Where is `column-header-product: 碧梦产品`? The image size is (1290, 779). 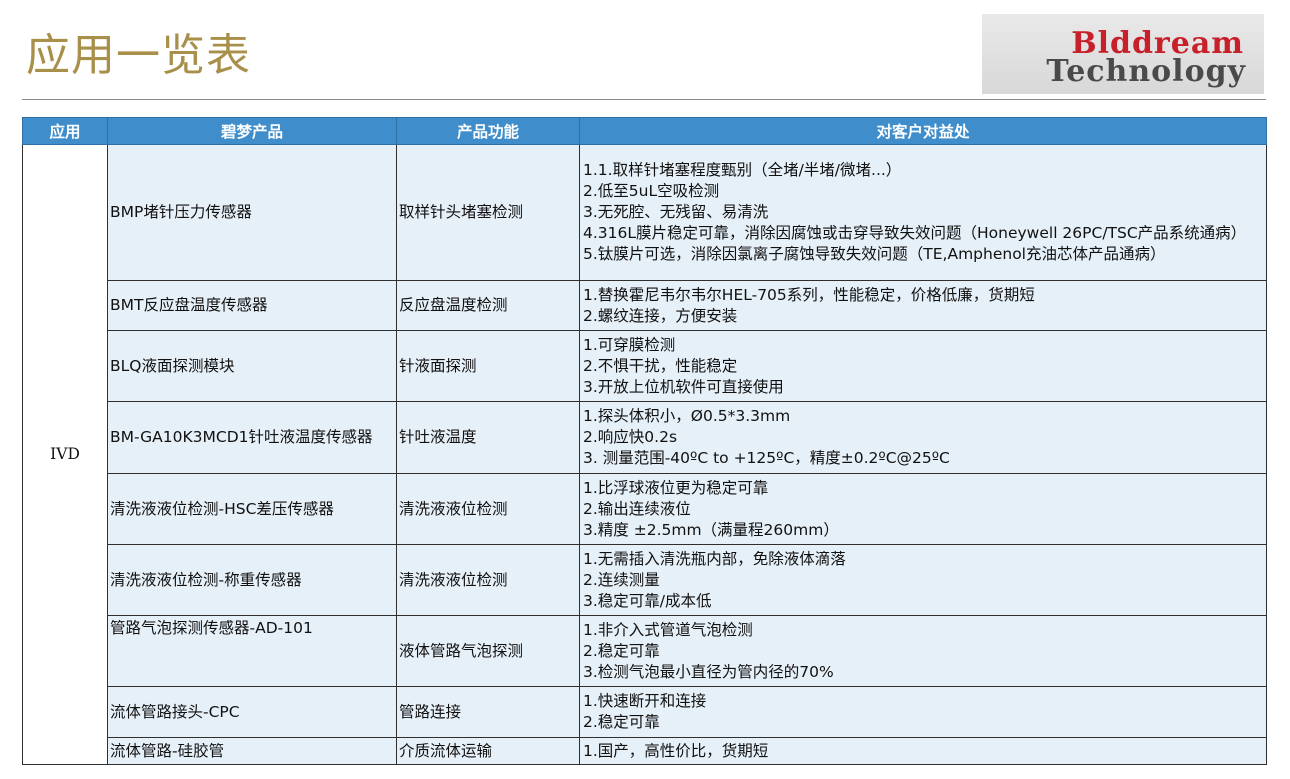 column-header-product: 碧梦产品 is located at coordinates (252, 131).